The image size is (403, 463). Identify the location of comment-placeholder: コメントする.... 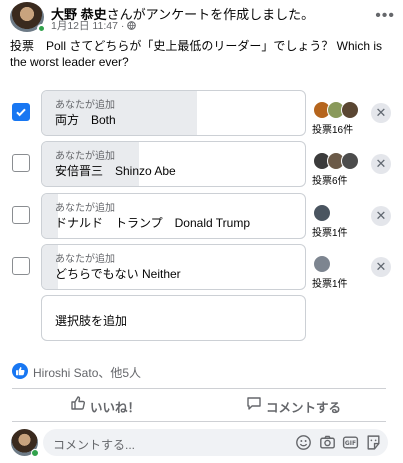
(94, 445).